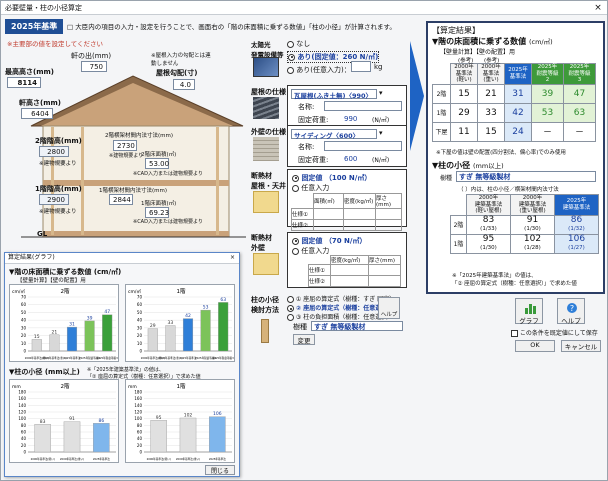 The image size is (608, 481). I want to click on wall-panel: サイディング〈600〉 ▾ 名称: 固定荷重: 600 (N/㎡), so click(347, 146).